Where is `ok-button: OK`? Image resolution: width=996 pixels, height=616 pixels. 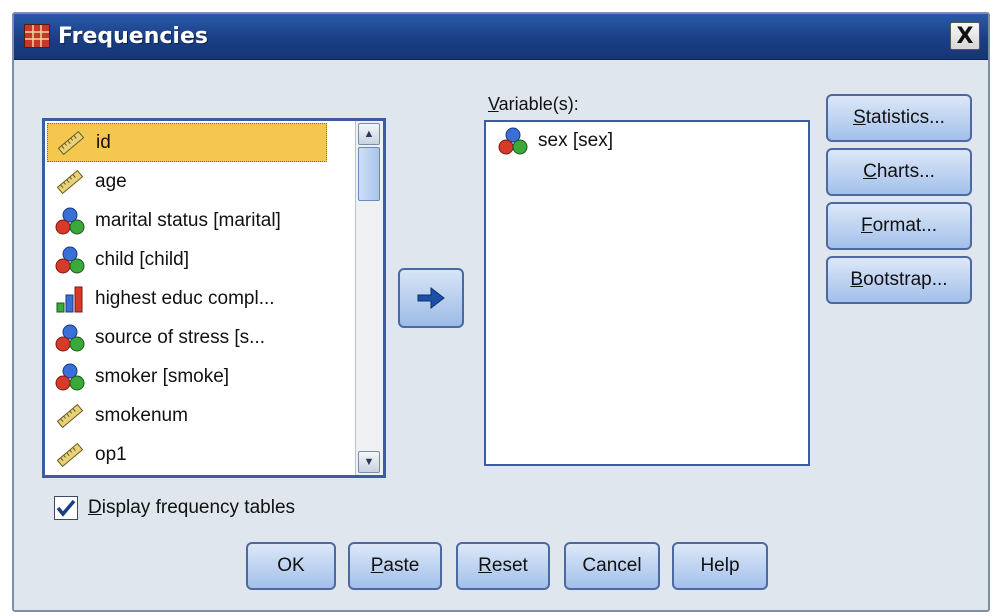
ok-button: OK is located at coordinates (291, 566).